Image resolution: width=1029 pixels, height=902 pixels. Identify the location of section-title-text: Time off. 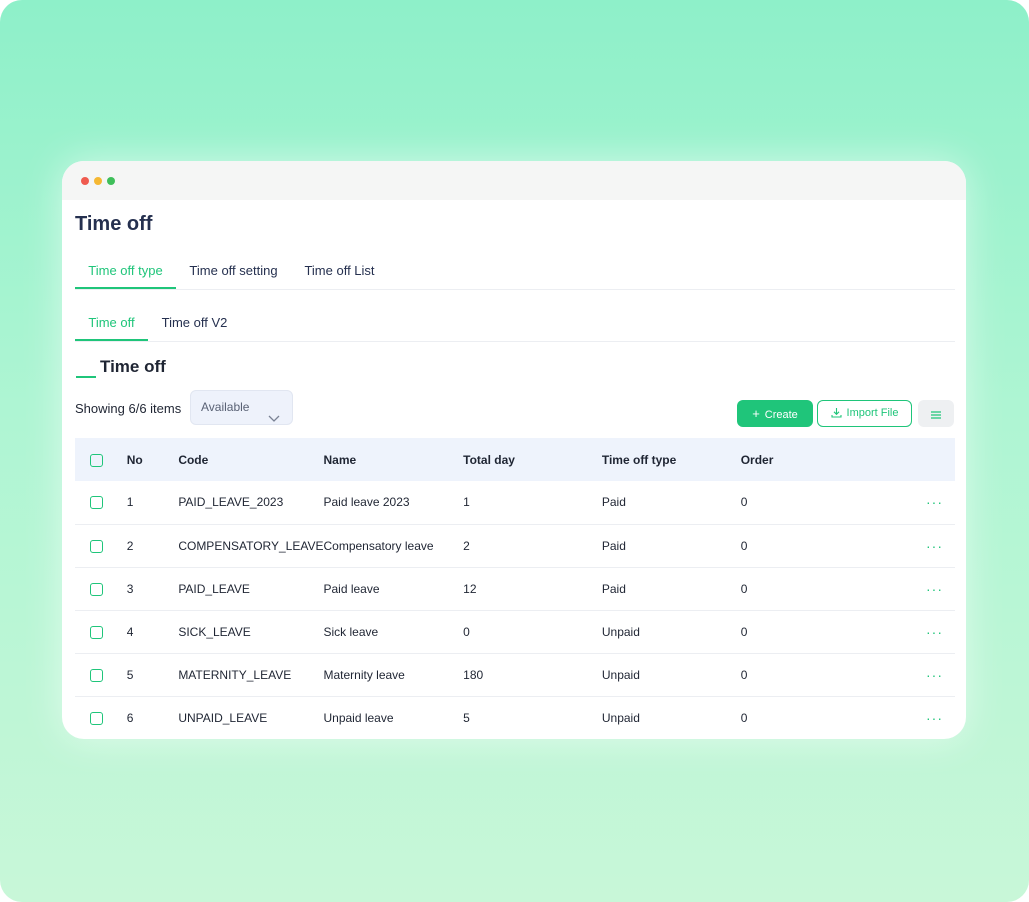
(133, 366).